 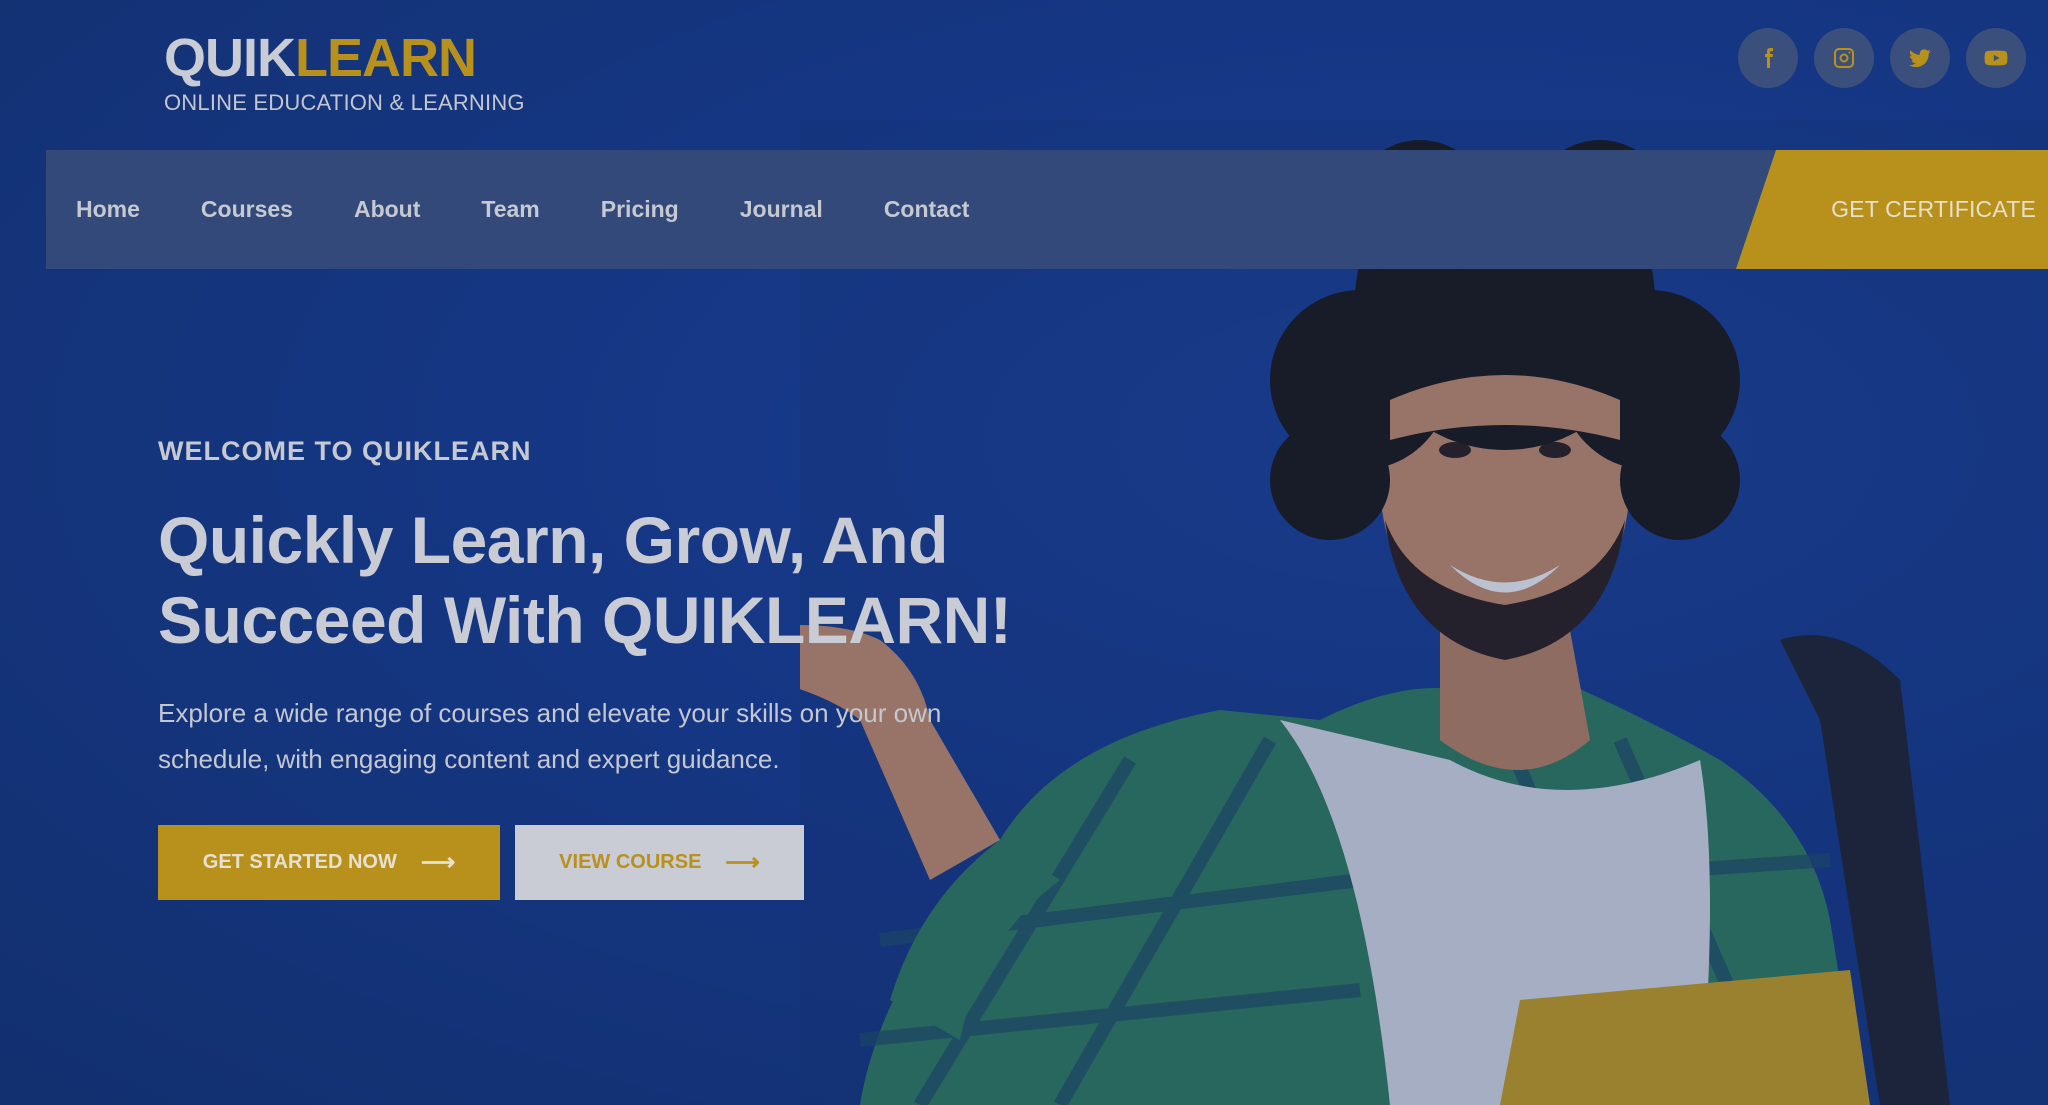 I want to click on nav-contact: Contact, so click(x=927, y=209).